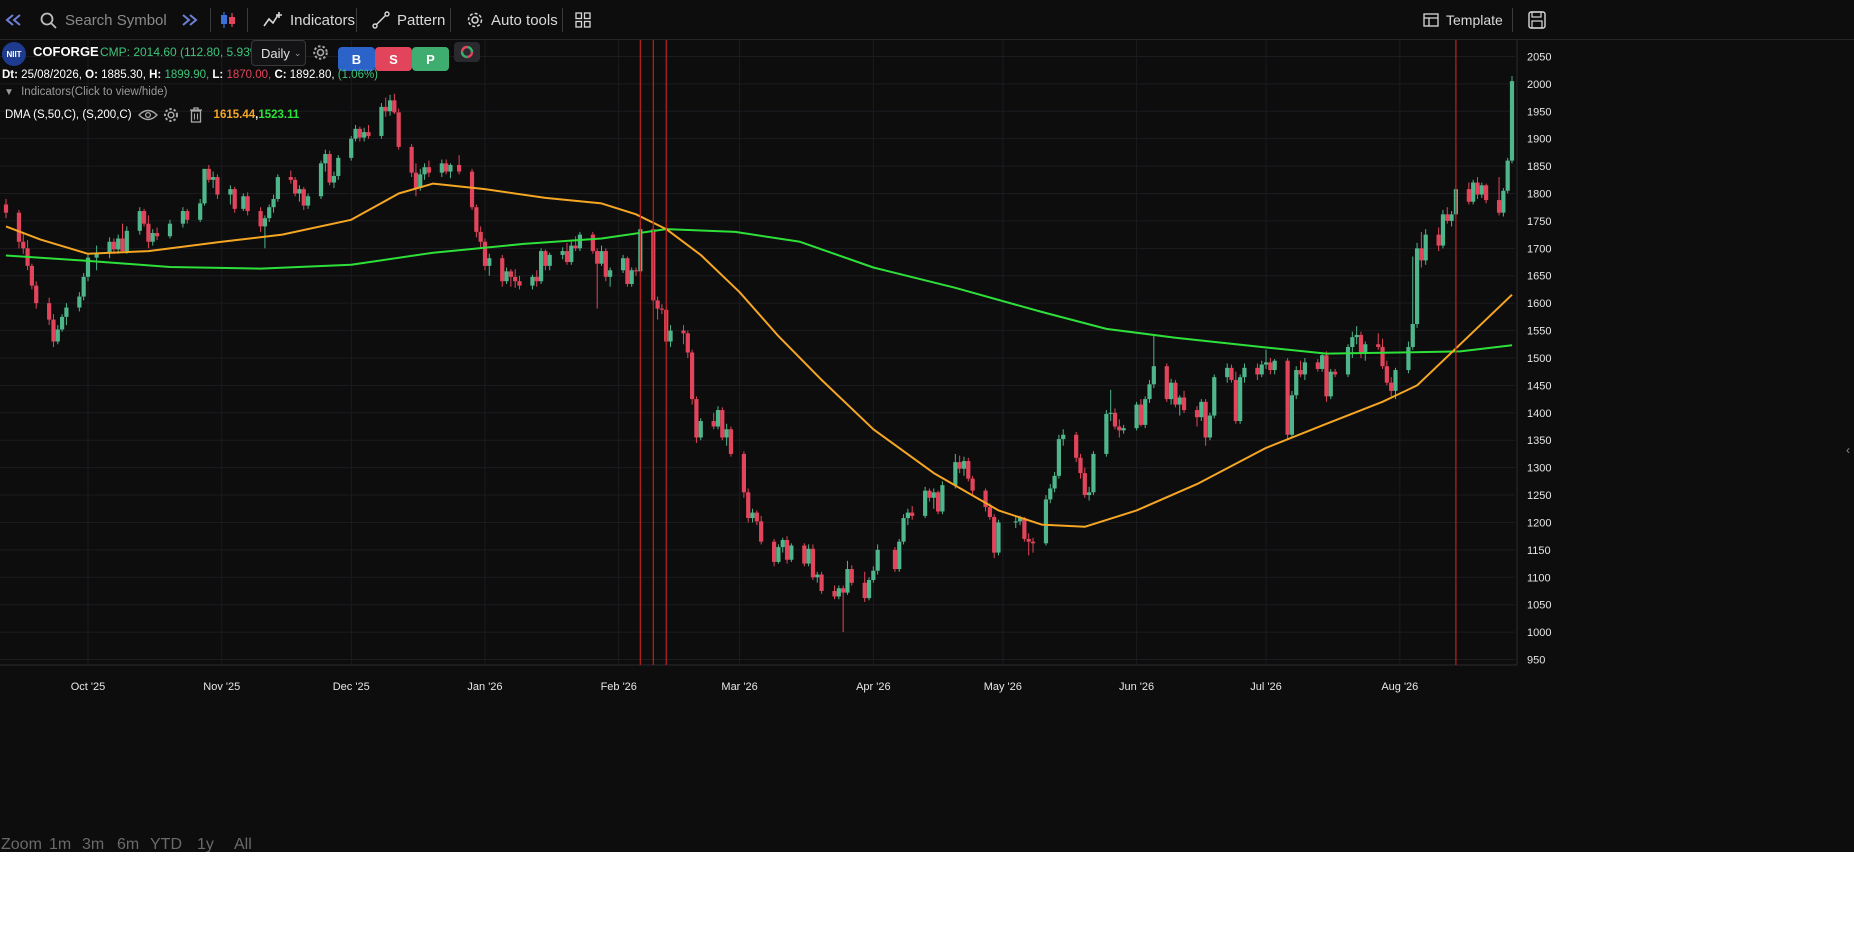 The height and width of the screenshot is (929, 1854). What do you see at coordinates (408, 20) in the screenshot?
I see `pattern-button: Pattern` at bounding box center [408, 20].